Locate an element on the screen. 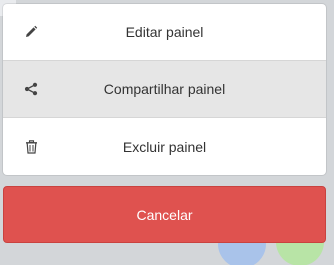 The width and height of the screenshot is (334, 265). trash-icon is located at coordinates (31, 147).